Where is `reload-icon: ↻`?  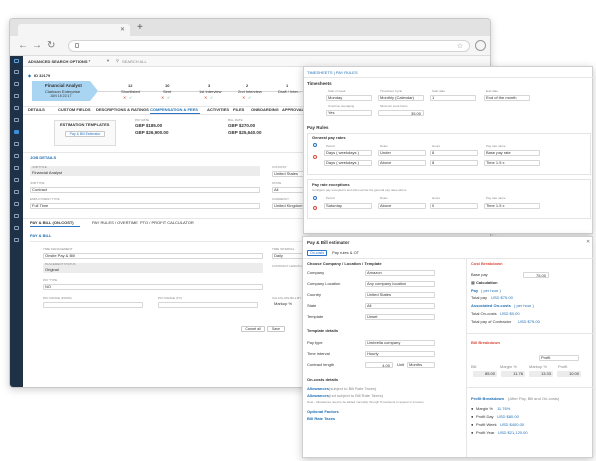 reload-icon: ↻ is located at coordinates (51, 45).